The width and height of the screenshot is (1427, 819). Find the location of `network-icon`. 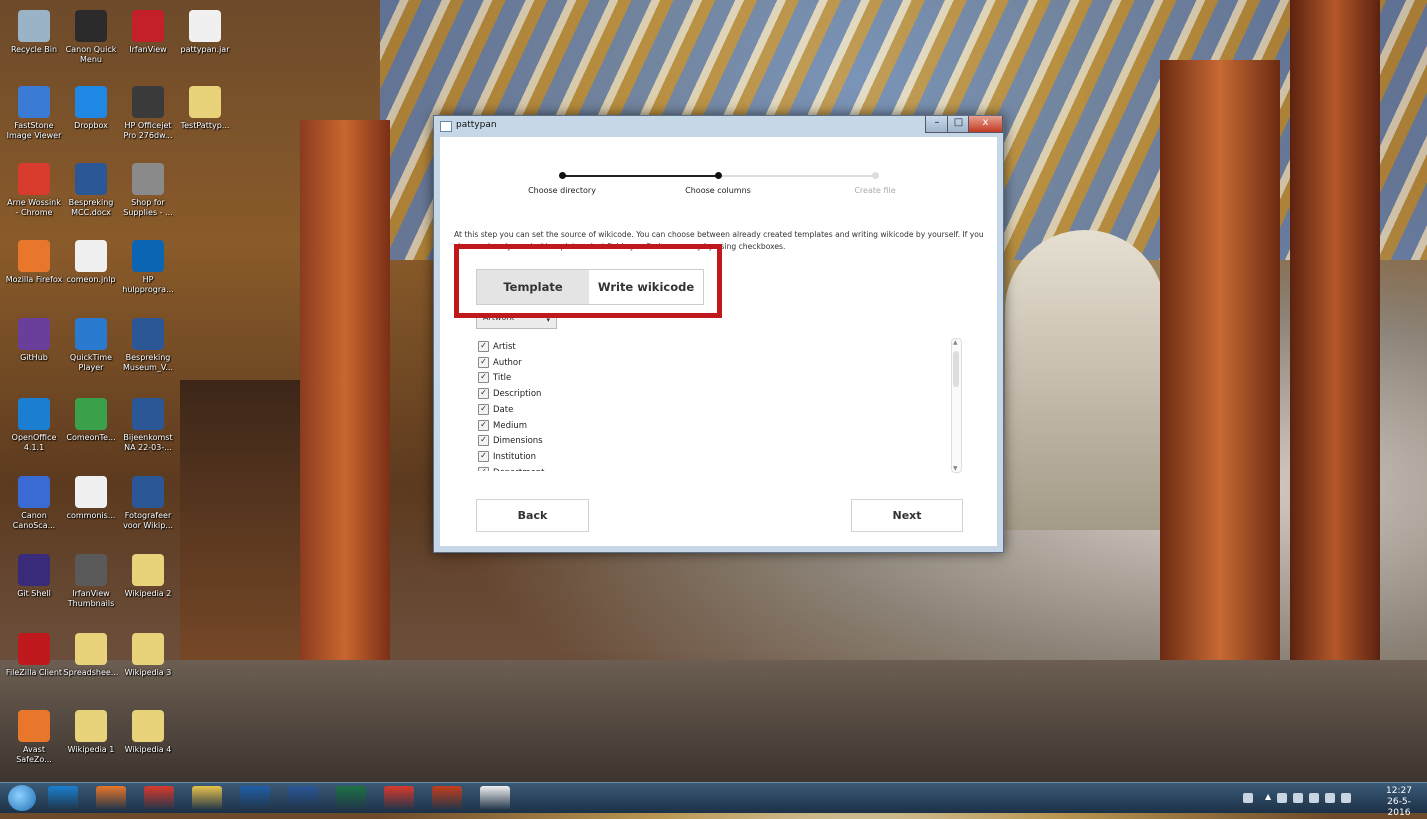

network-icon is located at coordinates (1282, 798).